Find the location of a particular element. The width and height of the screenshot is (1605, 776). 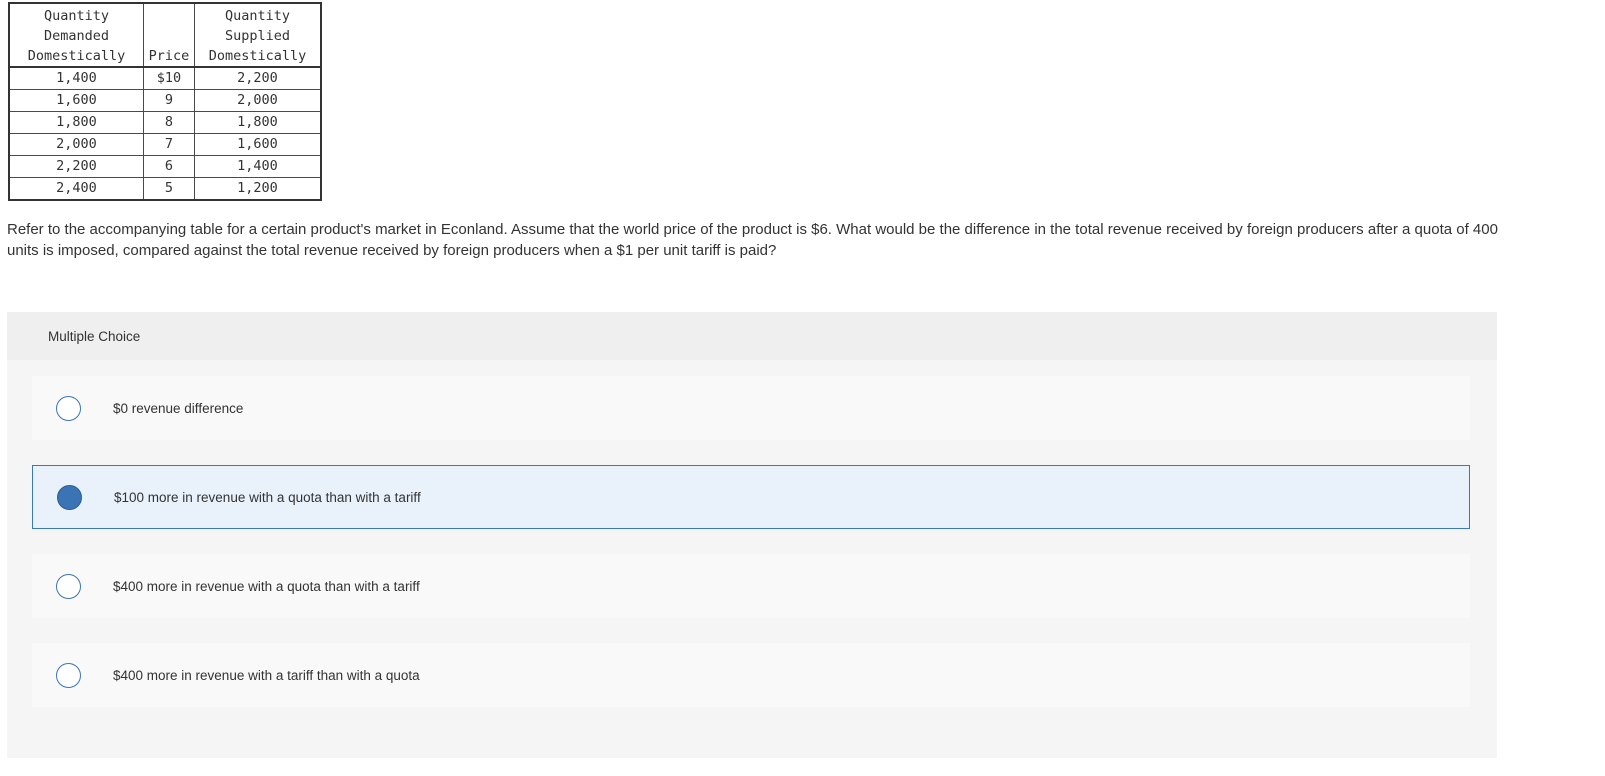

table-row: 1,800 8 1,800 is located at coordinates (165, 122).